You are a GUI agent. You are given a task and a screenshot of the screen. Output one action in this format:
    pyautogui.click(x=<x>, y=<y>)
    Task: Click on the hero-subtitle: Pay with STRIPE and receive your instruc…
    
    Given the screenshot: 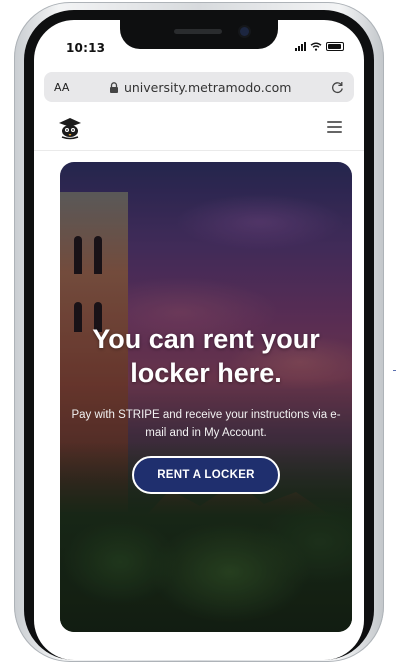 What is the action you would take?
    pyautogui.click(x=206, y=424)
    